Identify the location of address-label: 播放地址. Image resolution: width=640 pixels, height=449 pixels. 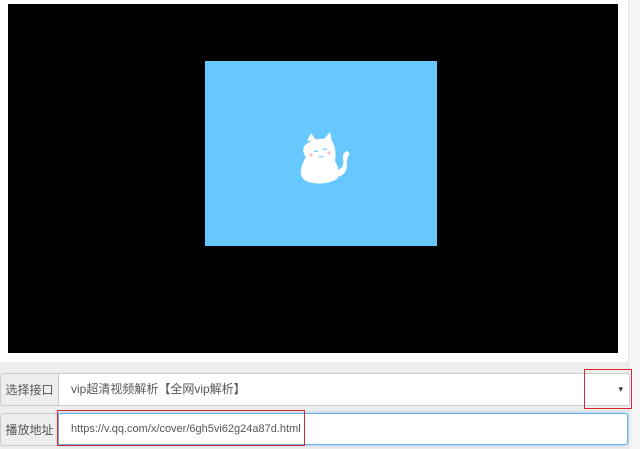
(29, 429).